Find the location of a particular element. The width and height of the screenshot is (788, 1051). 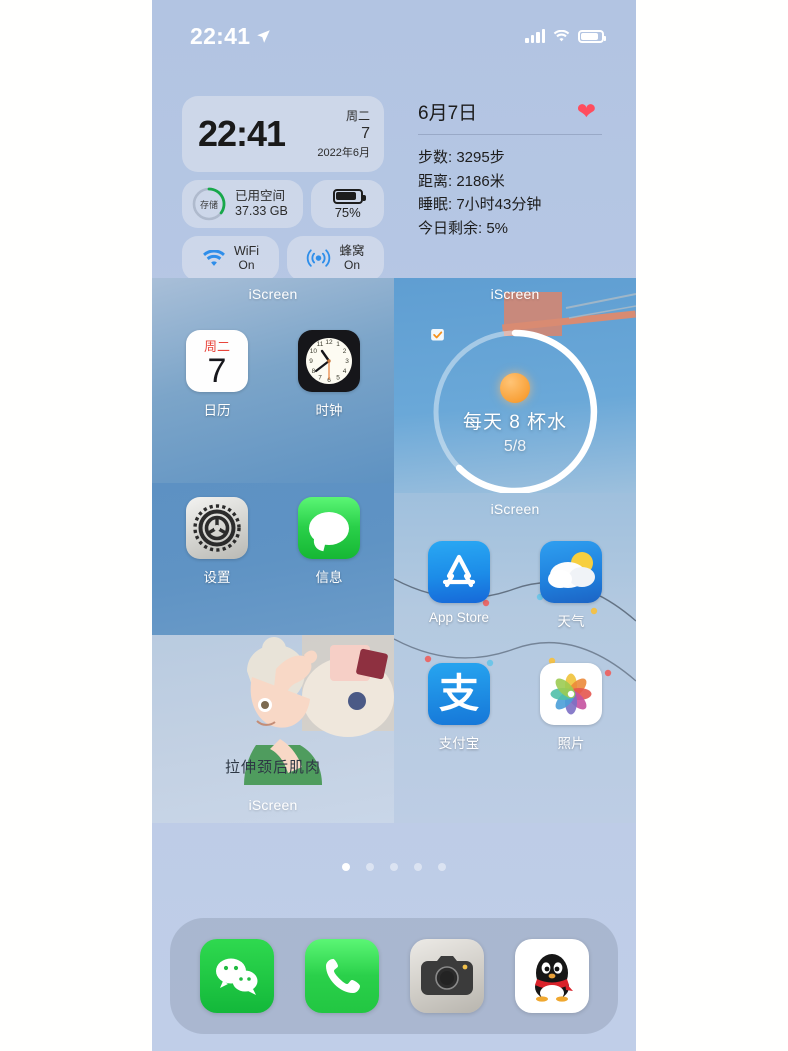

cellular-text: 蜂窝 On is located at coordinates (351, 258).